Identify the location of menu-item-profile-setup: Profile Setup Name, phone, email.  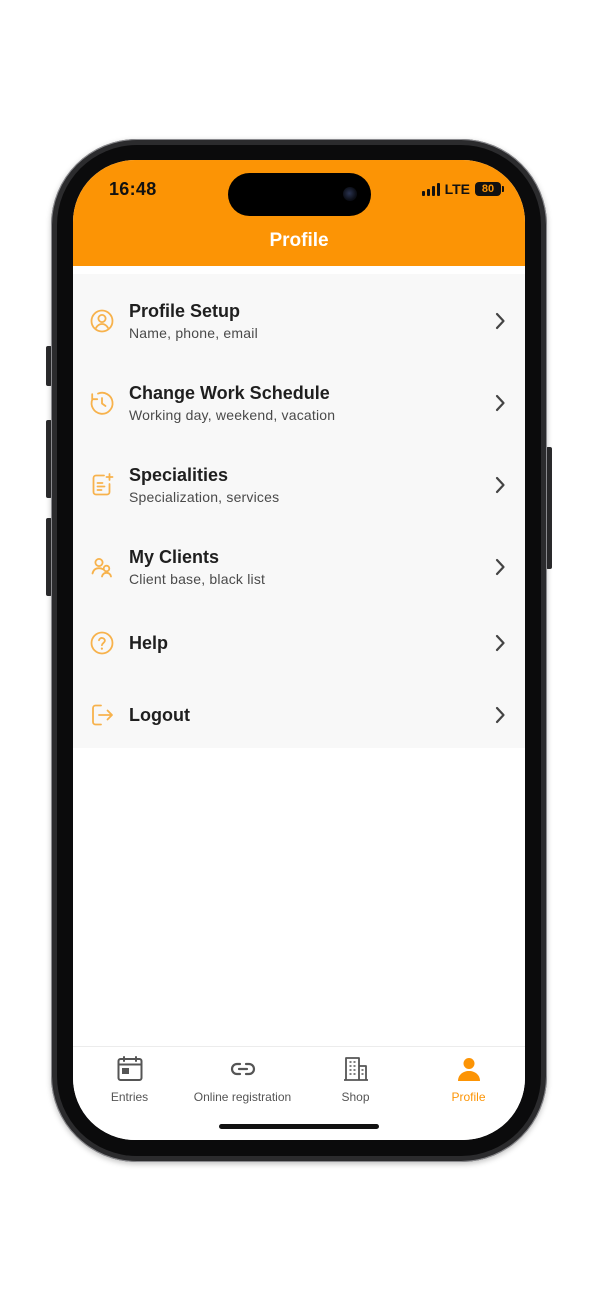
(299, 321).